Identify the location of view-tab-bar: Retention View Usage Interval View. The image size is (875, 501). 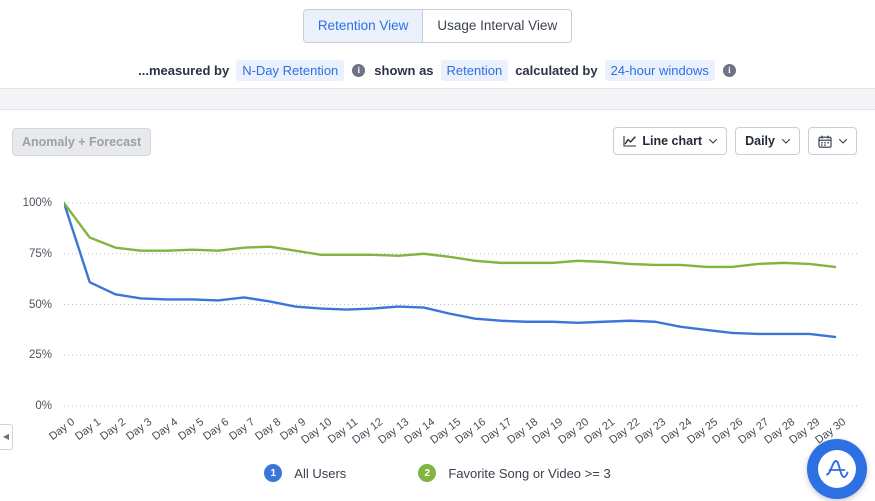
(437, 26).